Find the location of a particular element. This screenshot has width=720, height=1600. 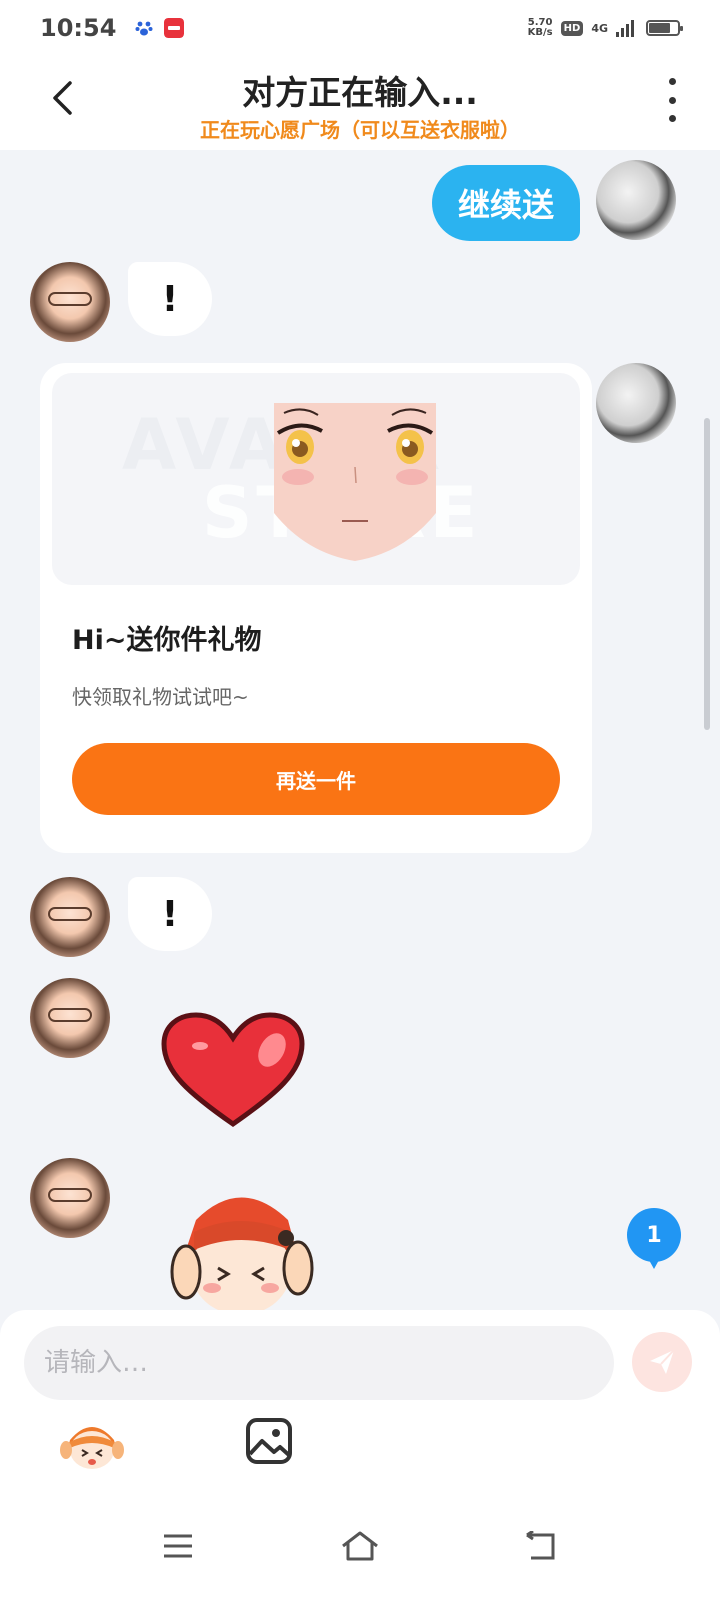

status-right: 5.70 KB/s HD 4G is located at coordinates (605, 28).